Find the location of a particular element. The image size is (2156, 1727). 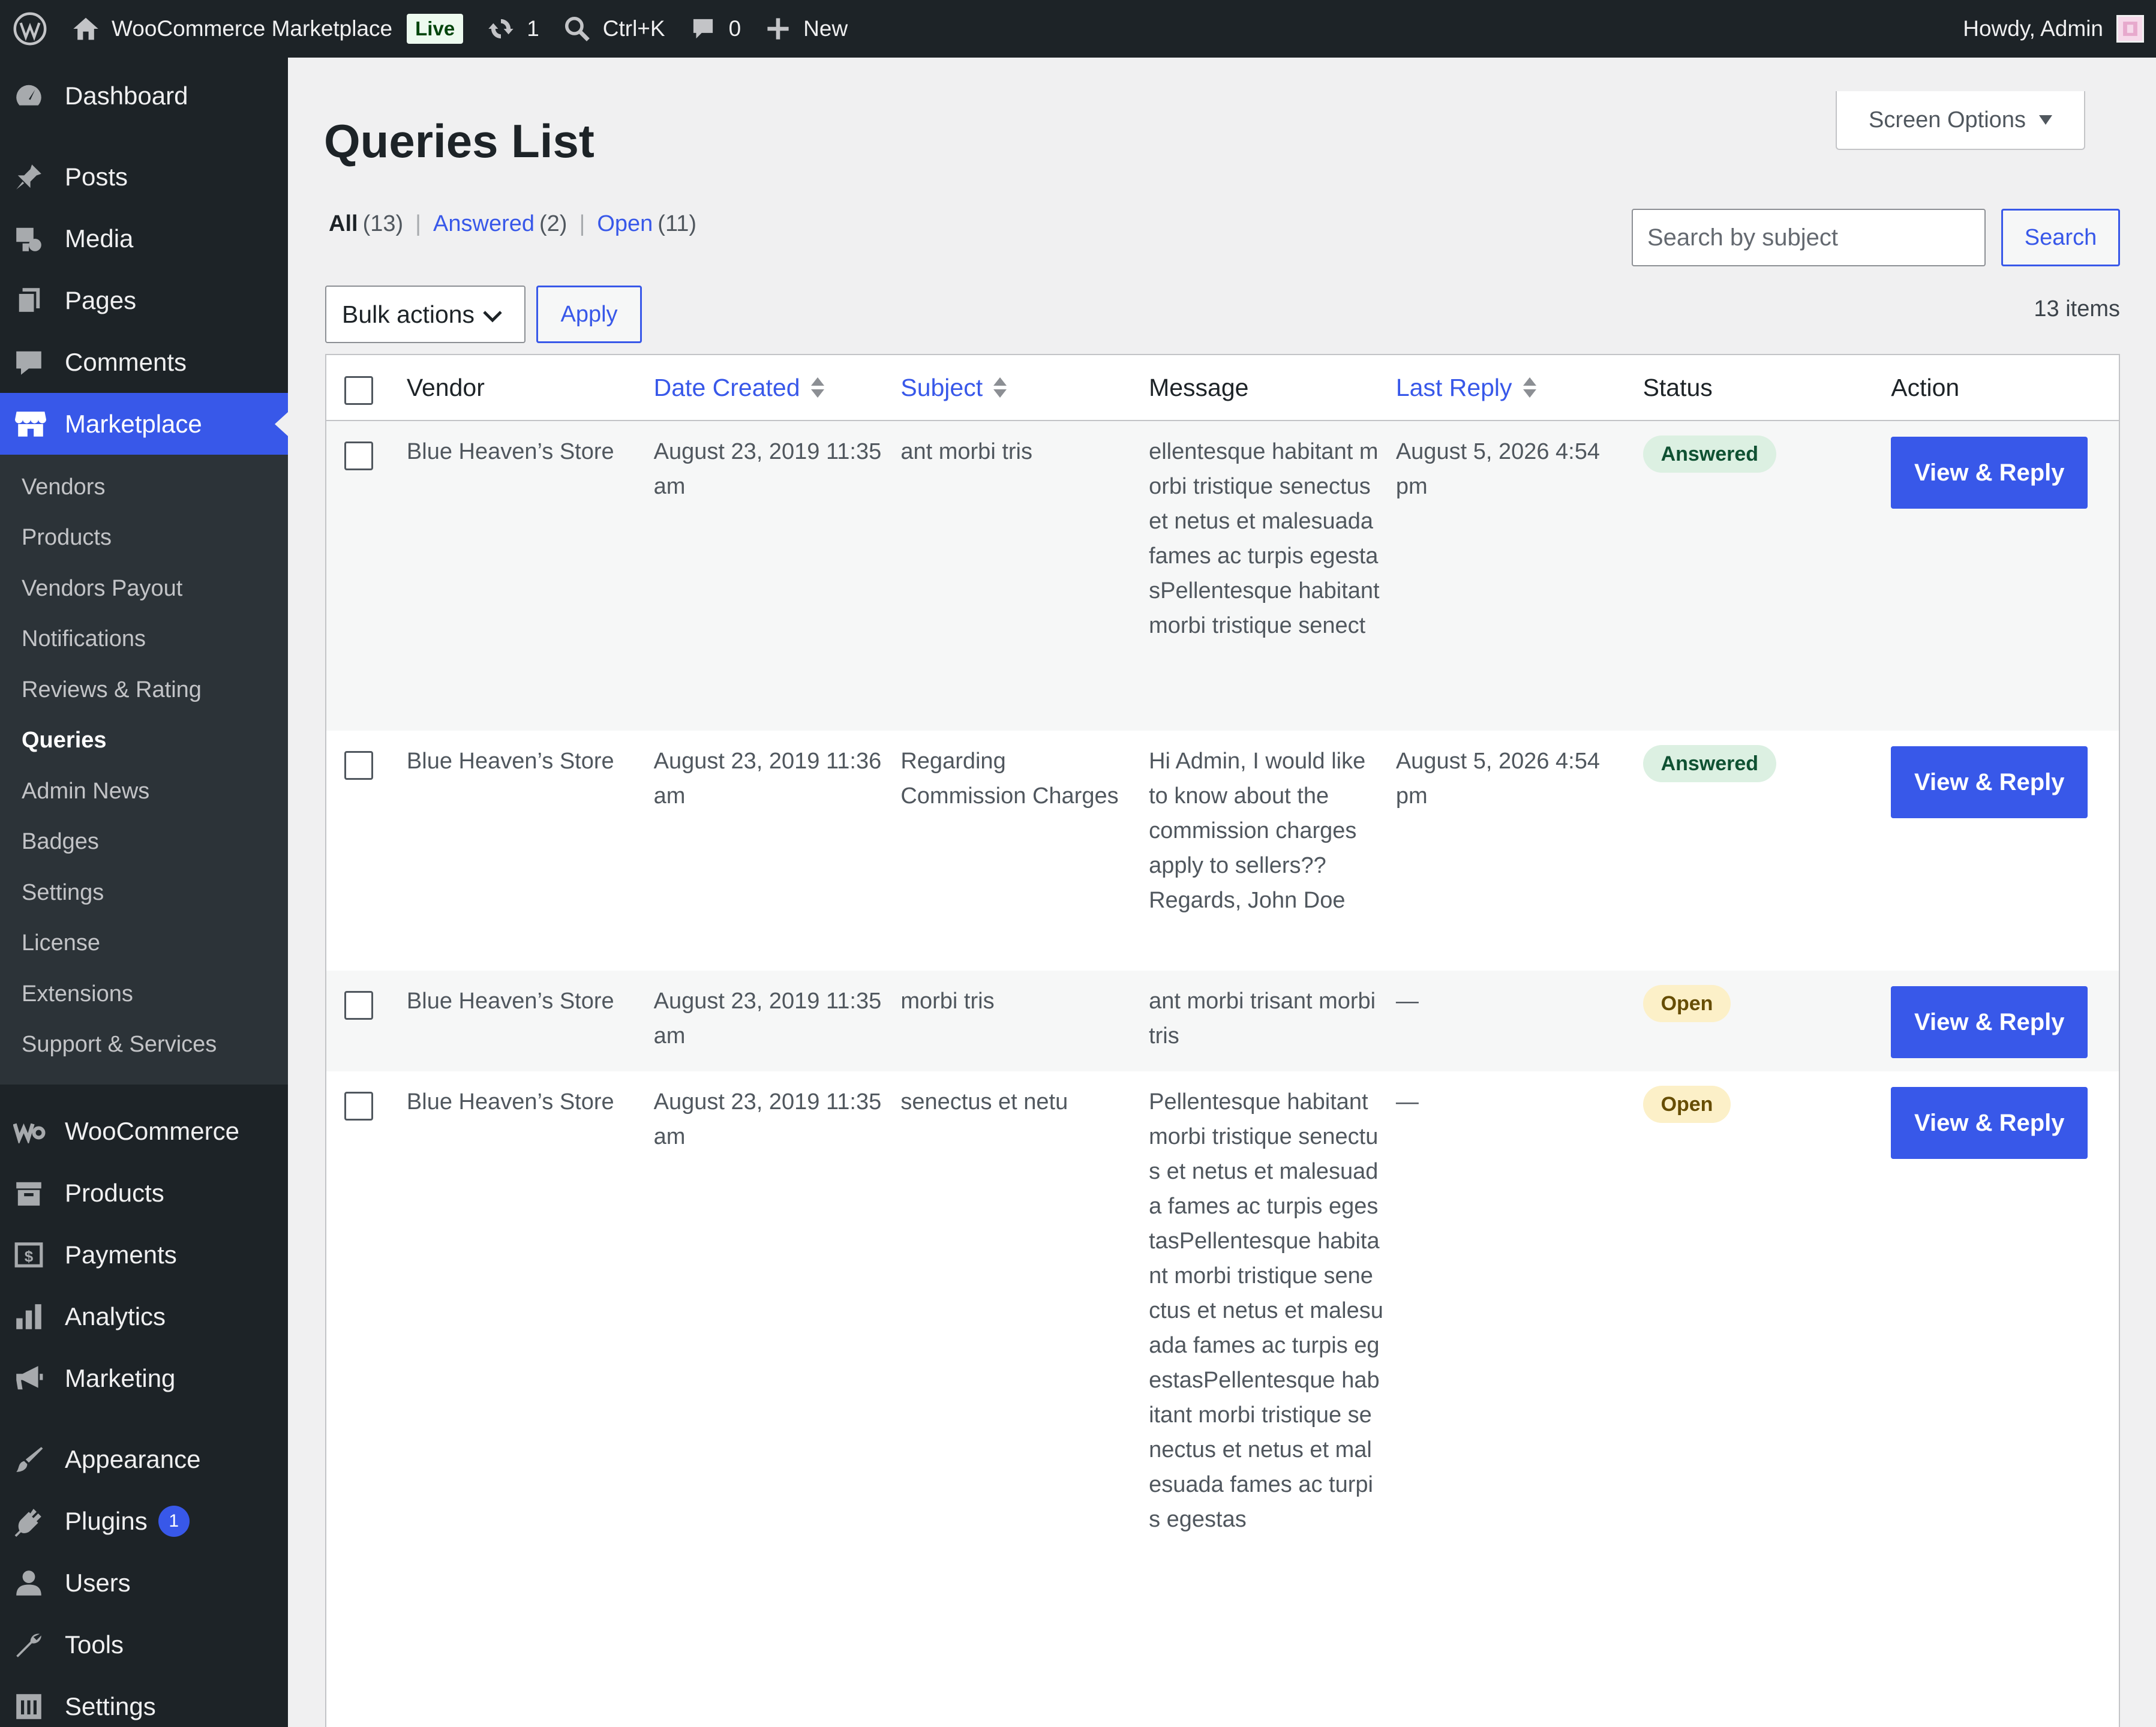

screen-options-button: Screen Options is located at coordinates (1960, 120).